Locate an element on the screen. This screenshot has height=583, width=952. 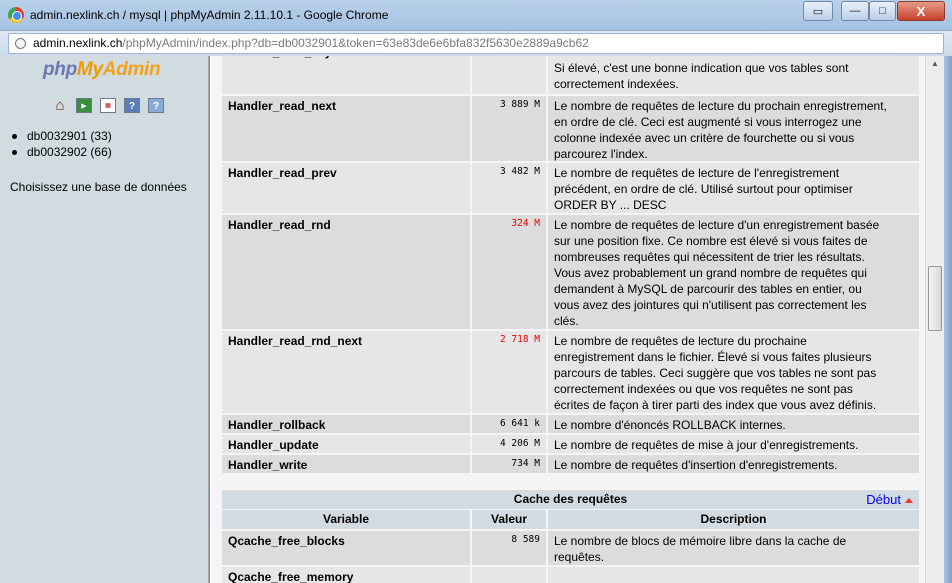
database-label: db0032901 (33) is located at coordinates (69, 136).